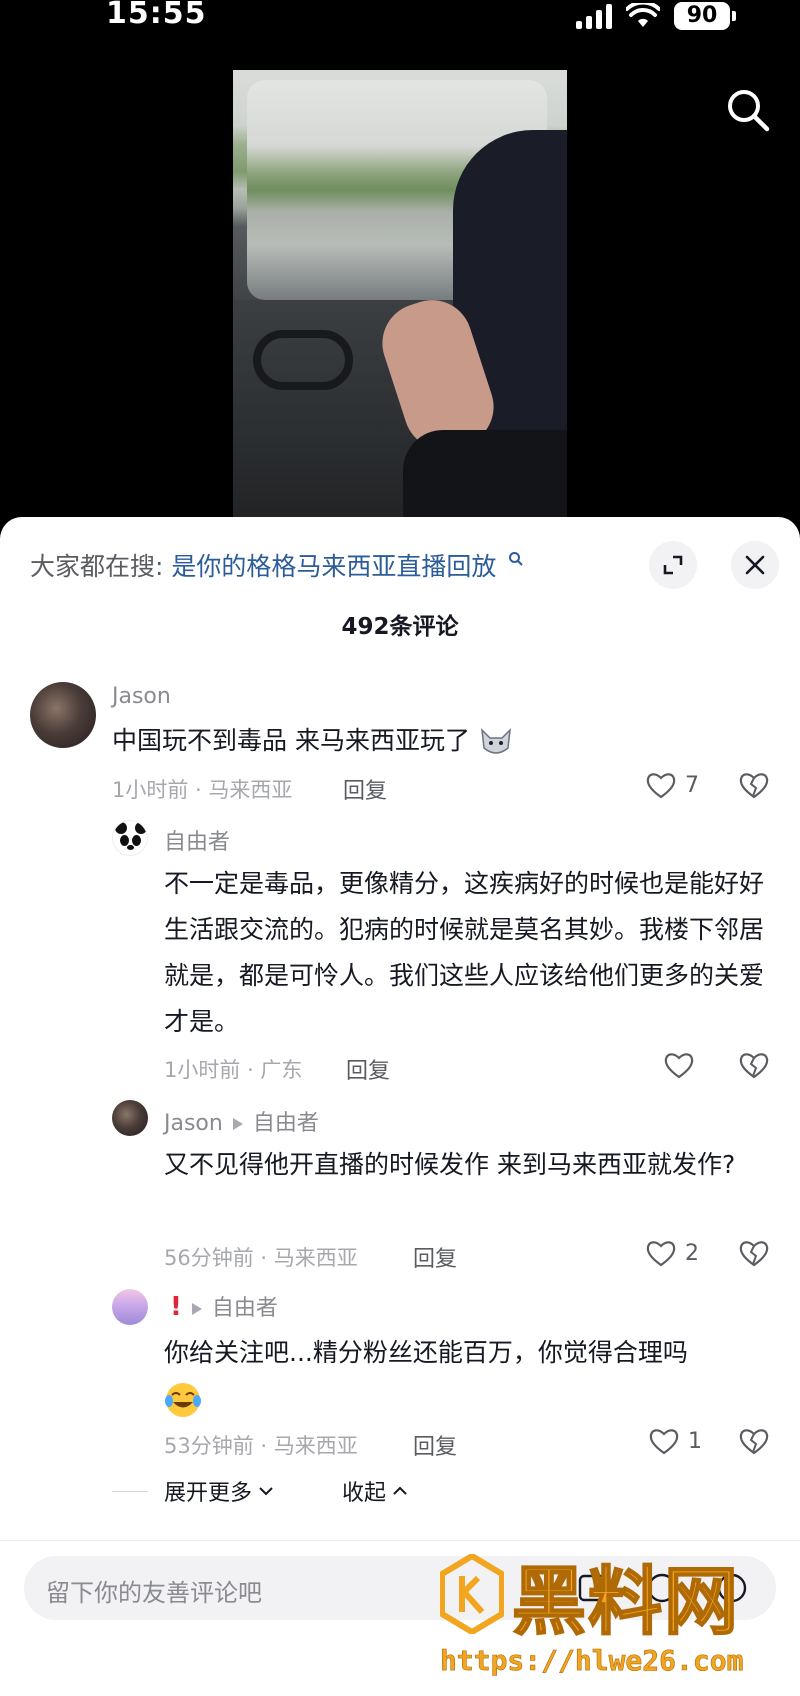  What do you see at coordinates (412, 741) in the screenshot?
I see `comment-text: 中国玩不到毒品 来马来西亚玩了` at bounding box center [412, 741].